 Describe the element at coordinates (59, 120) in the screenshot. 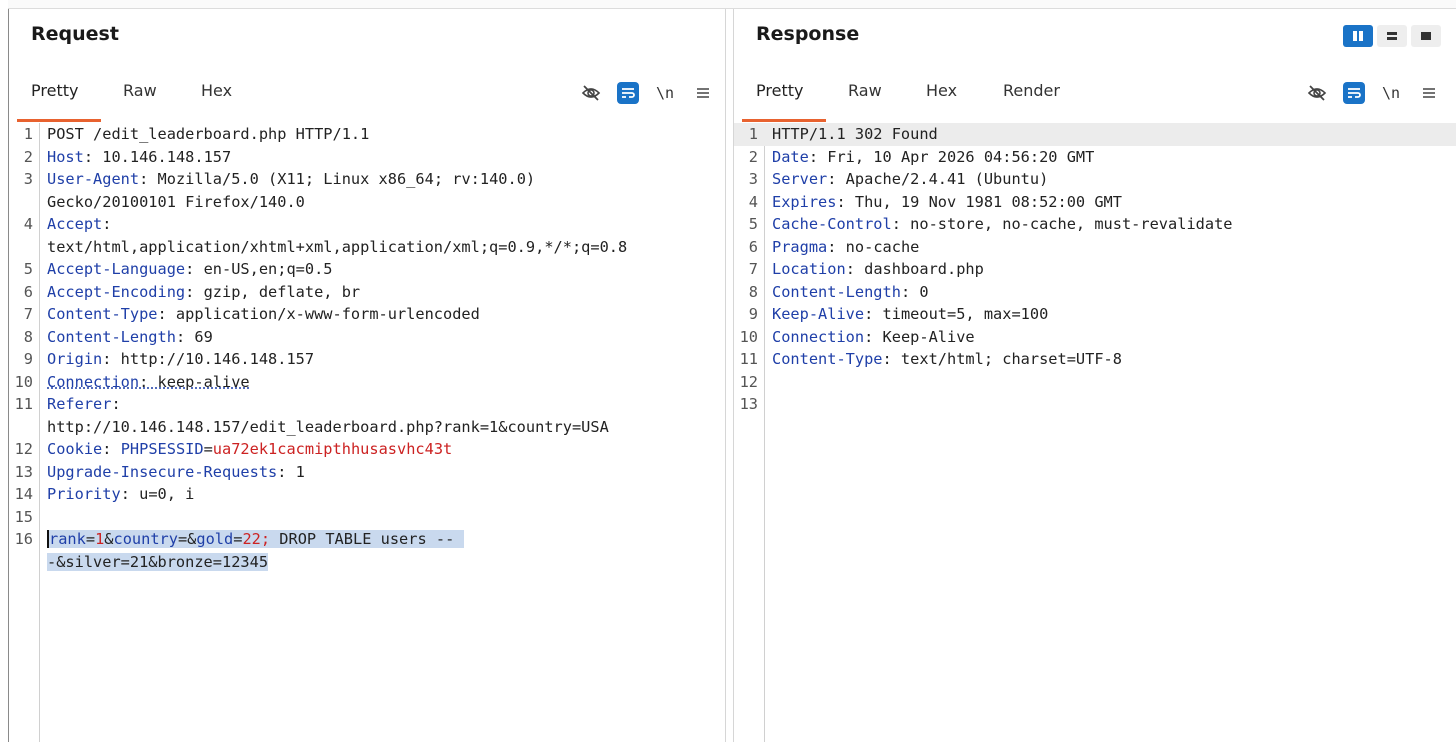

I see `request-active-tab-indicator` at that location.